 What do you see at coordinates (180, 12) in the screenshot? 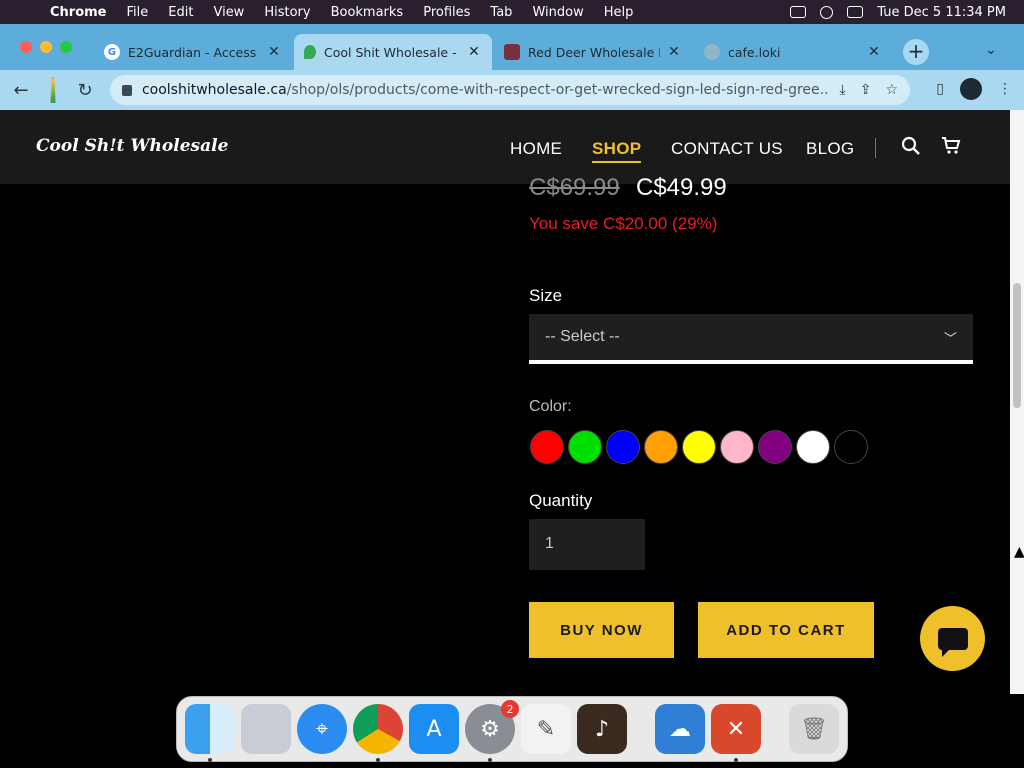
I see `menu-edit: Edit` at bounding box center [180, 12].